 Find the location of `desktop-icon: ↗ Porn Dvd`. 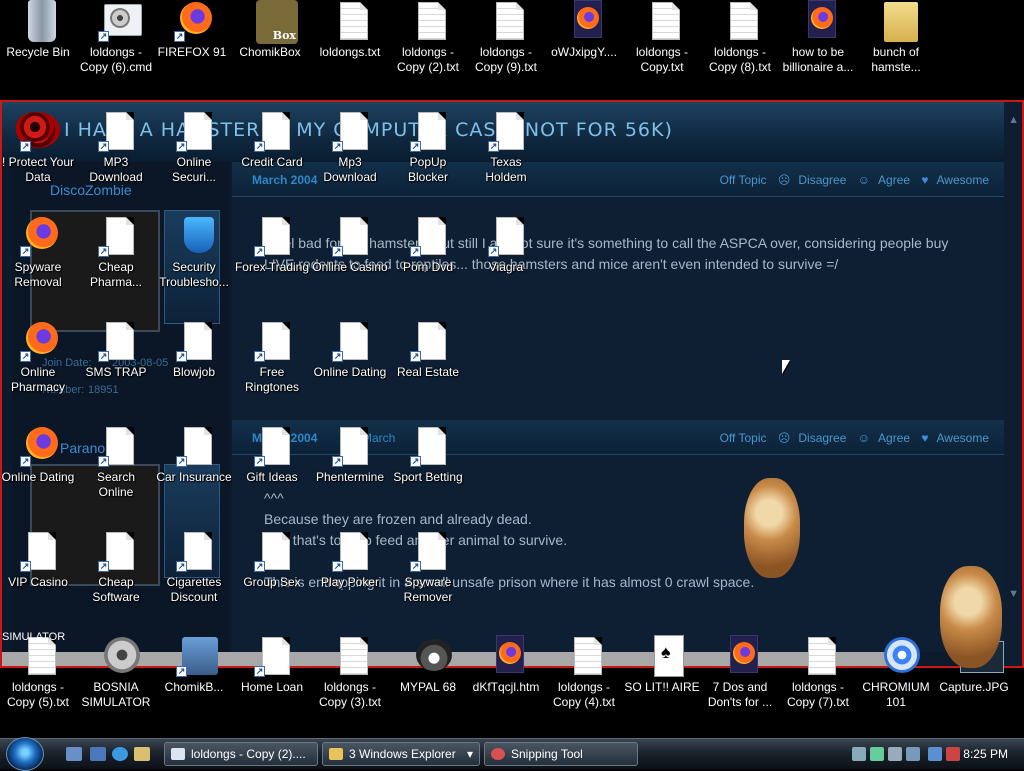

desktop-icon: ↗ Porn Dvd is located at coordinates (428, 251).